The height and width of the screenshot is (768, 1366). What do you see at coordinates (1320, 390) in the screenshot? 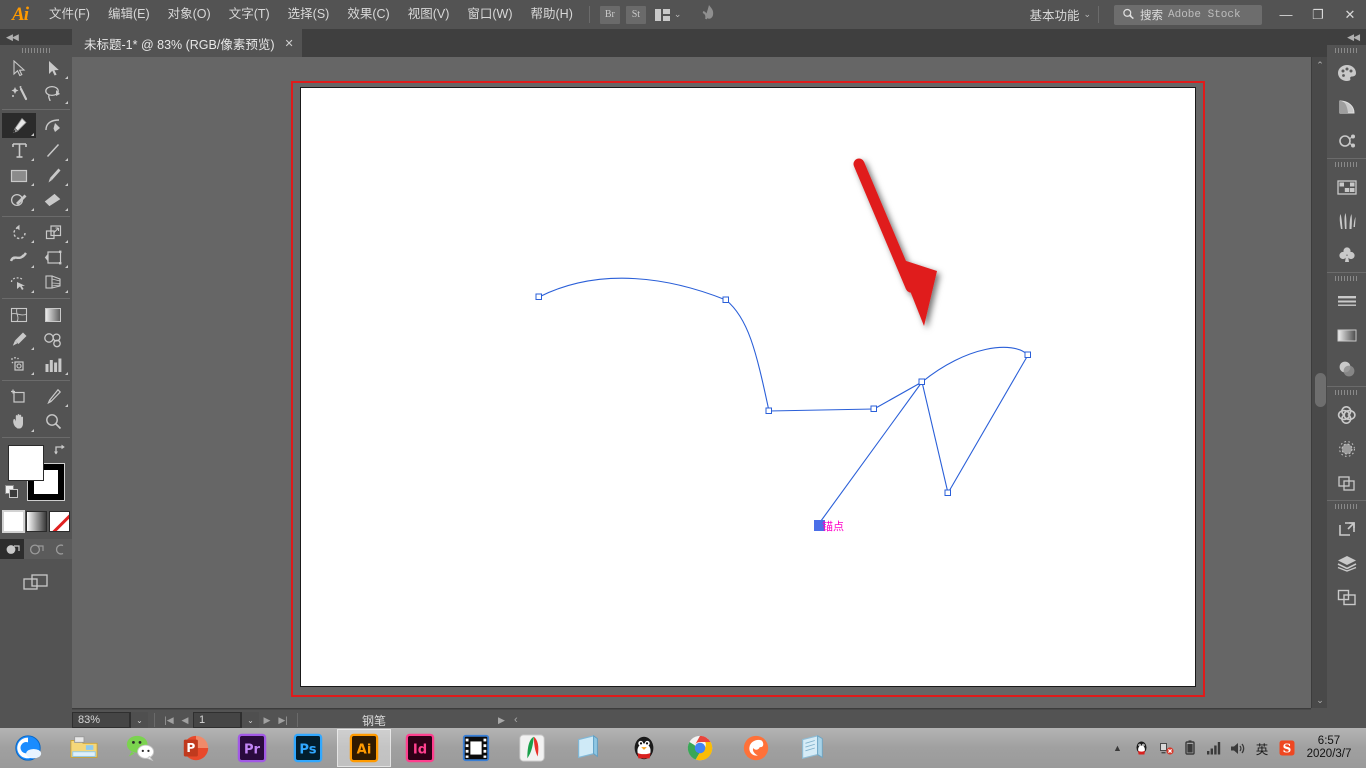
I see `vertical-scroll-thumb` at bounding box center [1320, 390].